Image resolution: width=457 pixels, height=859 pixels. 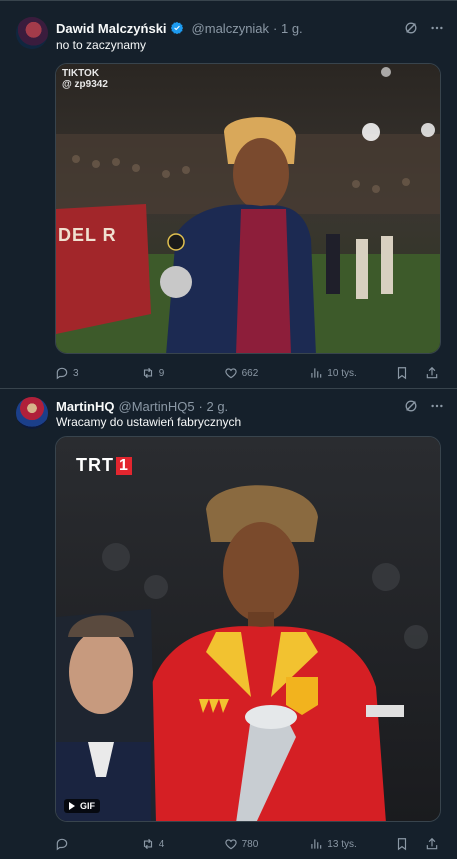 What do you see at coordinates (182, 844) in the screenshot?
I see `retweet-button: 4` at bounding box center [182, 844].